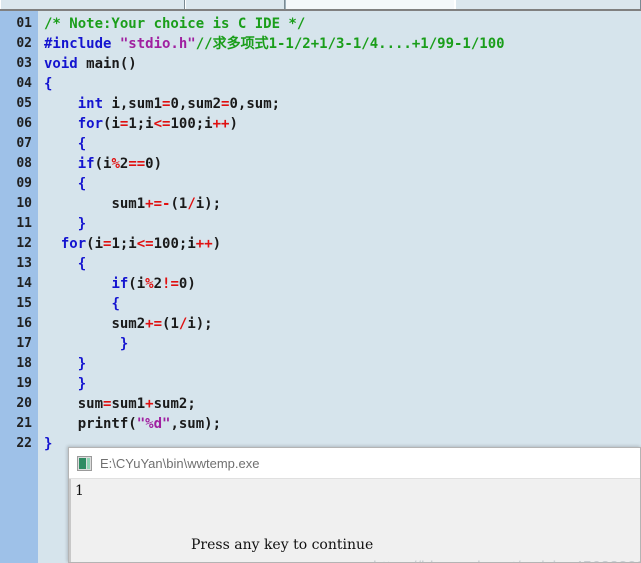 This screenshot has width=641, height=563. I want to click on code-line: /* Note:Your choice is C IDE */, so click(342, 24).